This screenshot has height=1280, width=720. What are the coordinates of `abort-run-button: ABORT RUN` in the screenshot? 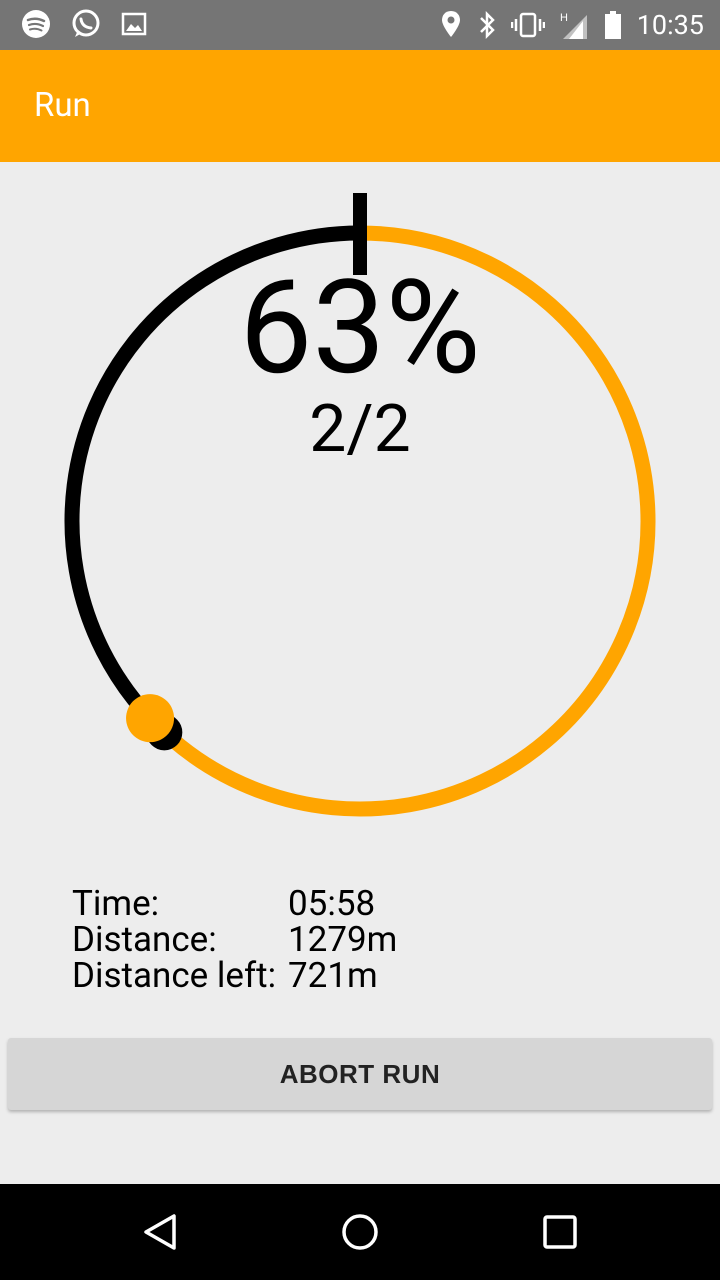 It's located at (360, 1074).